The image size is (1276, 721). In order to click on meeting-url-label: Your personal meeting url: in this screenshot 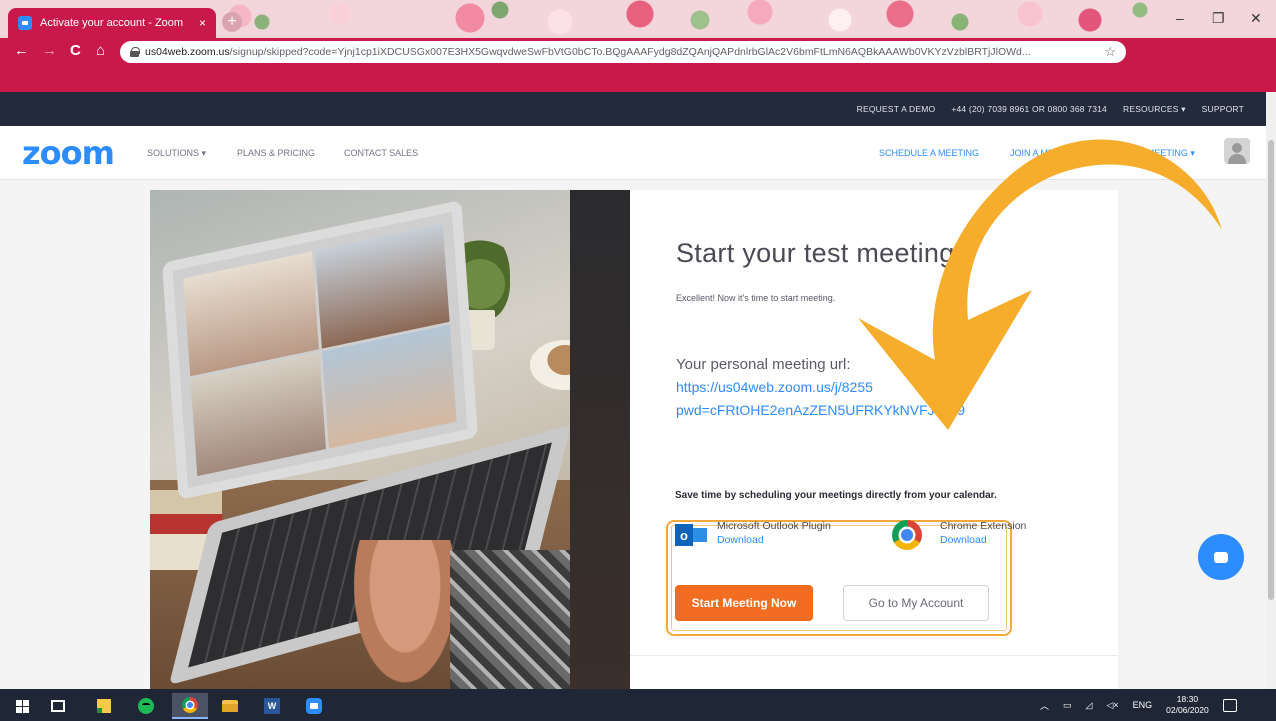, I will do `click(763, 364)`.